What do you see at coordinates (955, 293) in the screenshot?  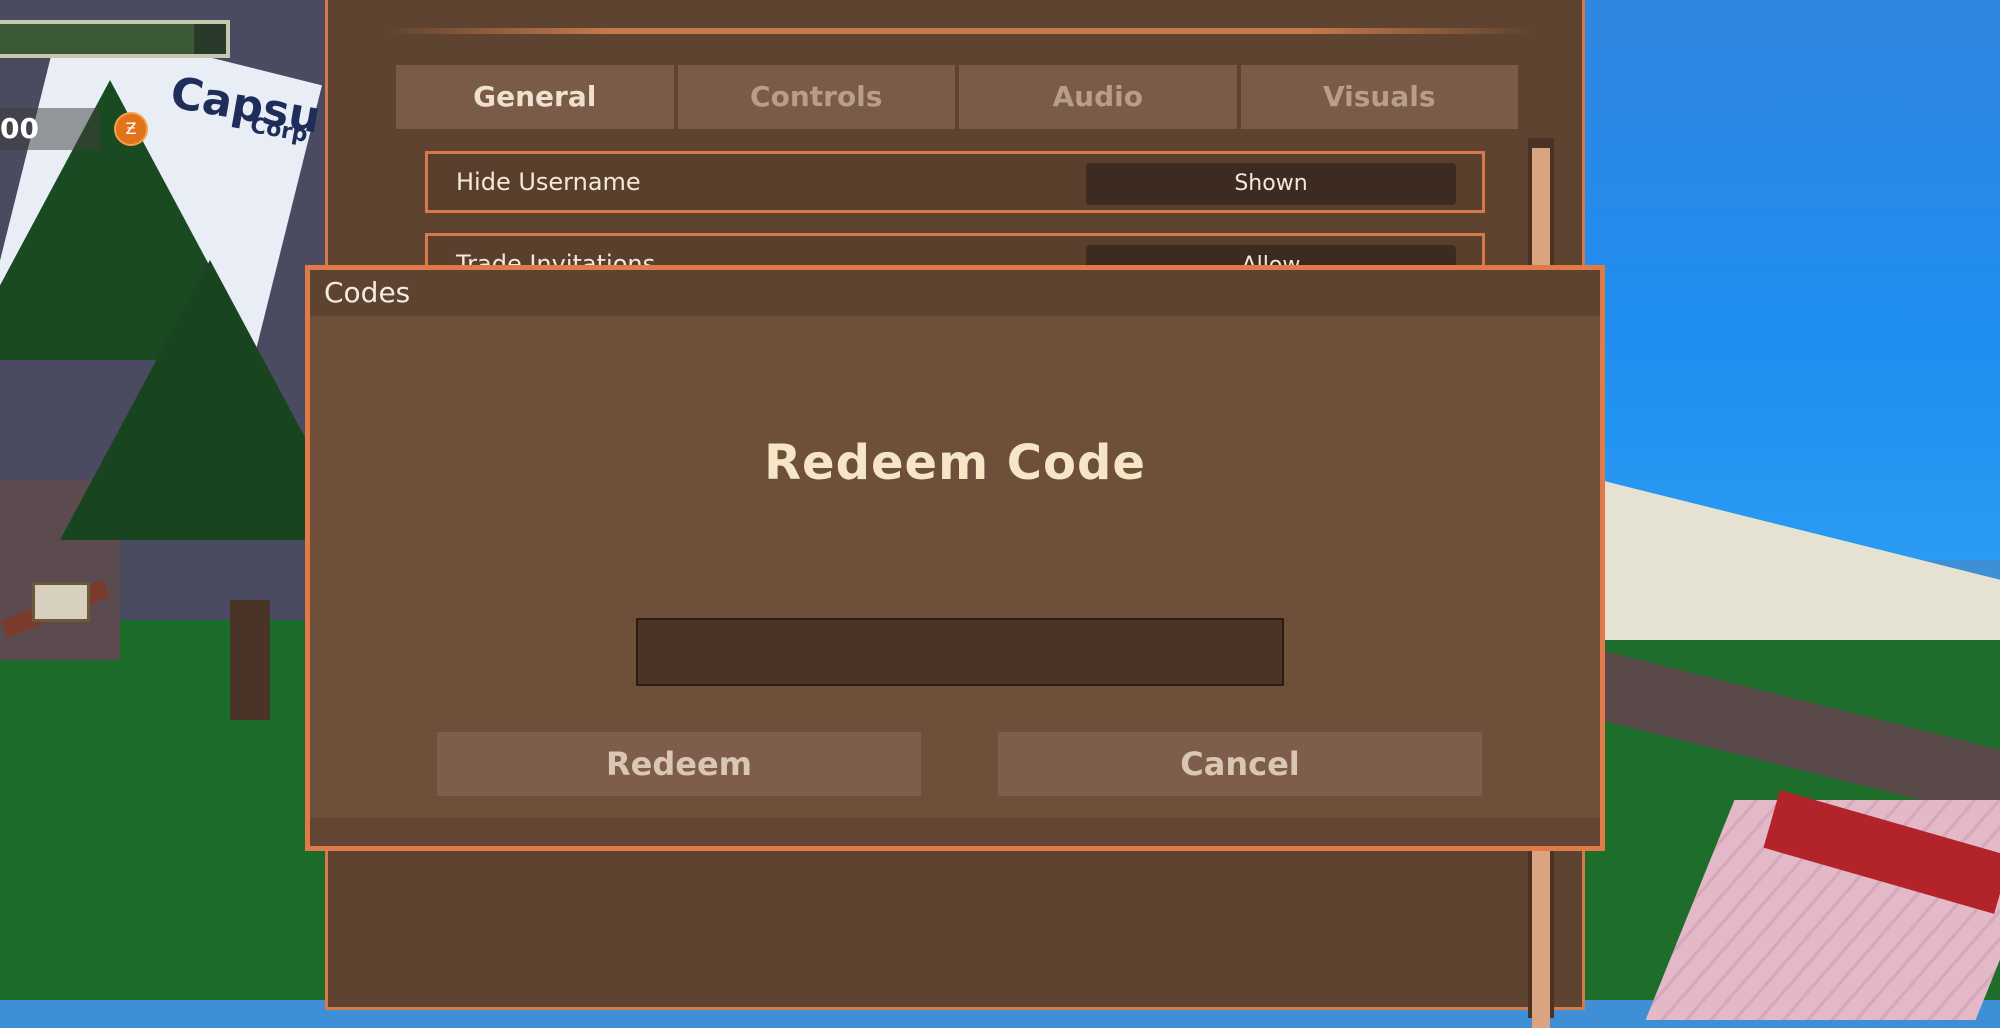 I see `codes-titlebar: Codes` at bounding box center [955, 293].